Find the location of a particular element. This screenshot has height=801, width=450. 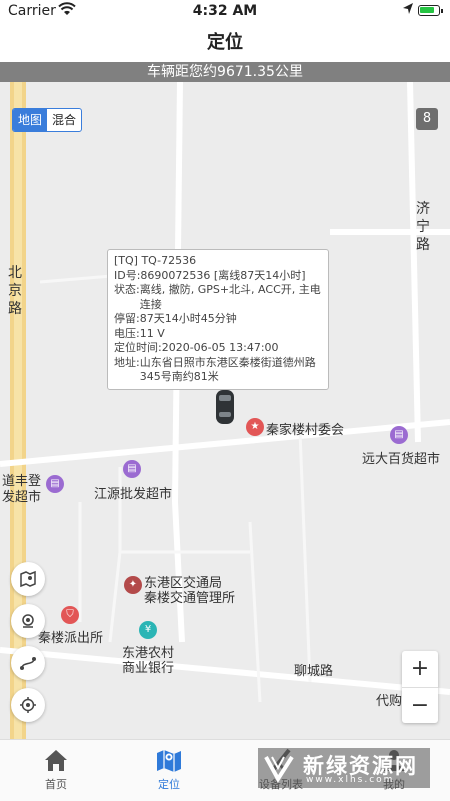

road-label-beijing: 北 京 路 is located at coordinates (15, 291).